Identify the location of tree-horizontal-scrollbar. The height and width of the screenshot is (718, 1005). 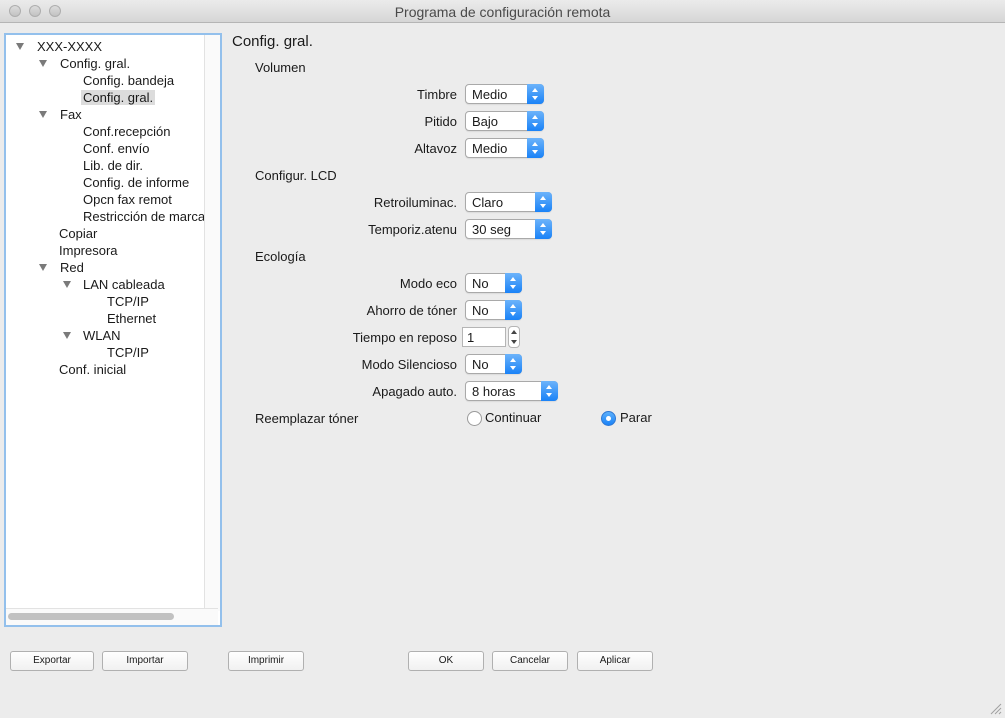
(112, 616).